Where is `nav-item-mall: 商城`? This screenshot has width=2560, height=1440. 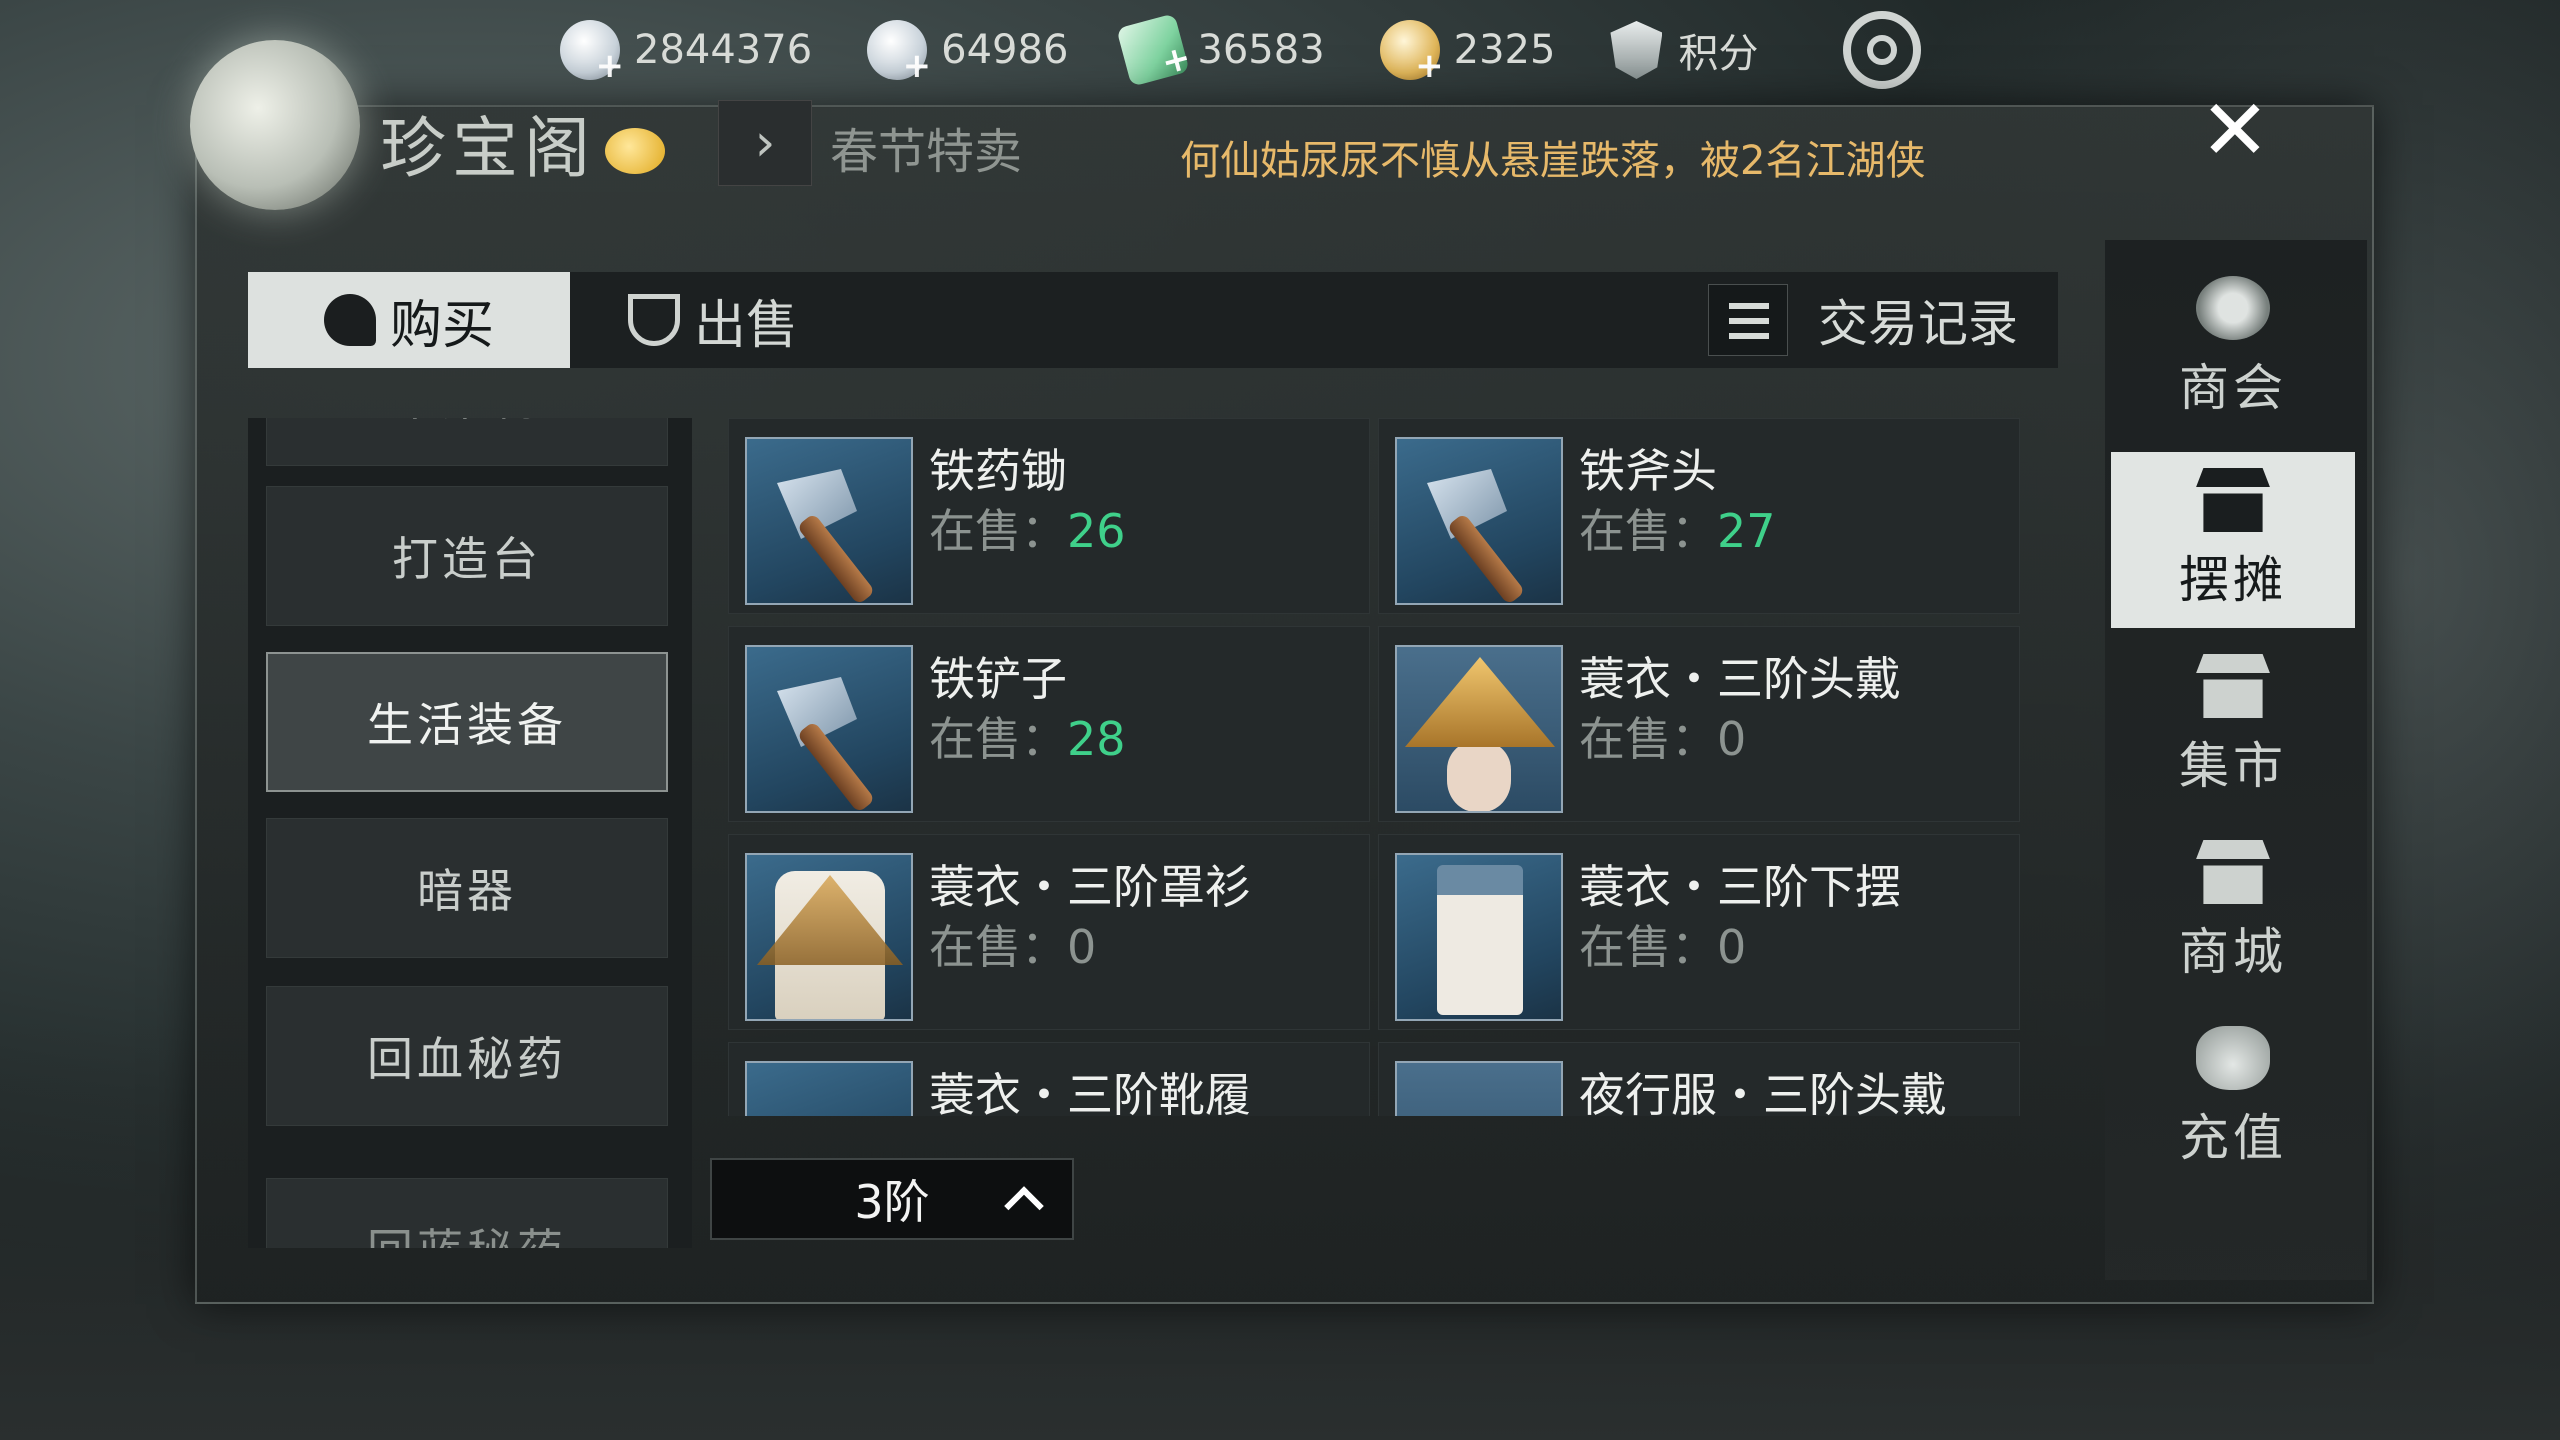
nav-item-mall: 商城 is located at coordinates (2233, 912).